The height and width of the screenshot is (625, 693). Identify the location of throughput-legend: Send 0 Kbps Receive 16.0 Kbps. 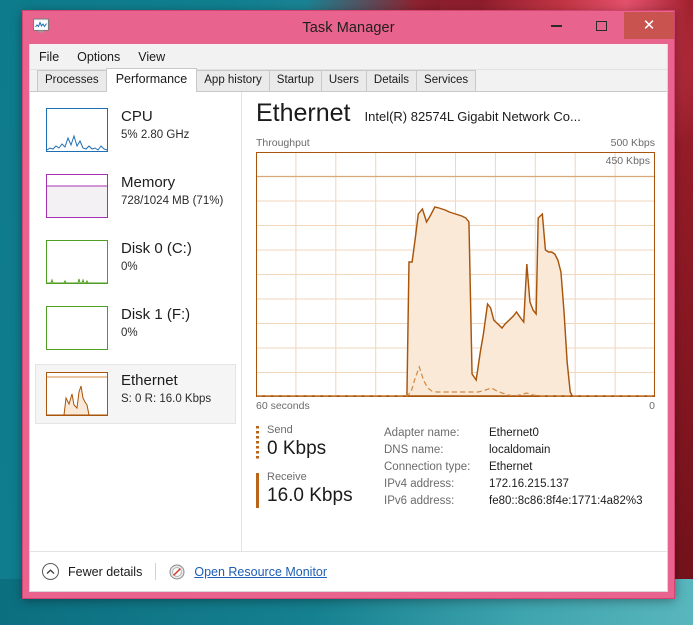
(312, 471).